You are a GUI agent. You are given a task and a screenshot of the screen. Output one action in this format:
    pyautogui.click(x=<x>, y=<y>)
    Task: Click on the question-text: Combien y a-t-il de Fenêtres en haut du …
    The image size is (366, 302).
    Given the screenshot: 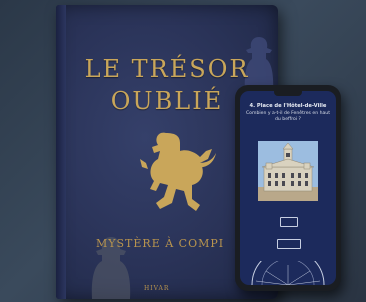 What is the action you would take?
    pyautogui.click(x=288, y=116)
    